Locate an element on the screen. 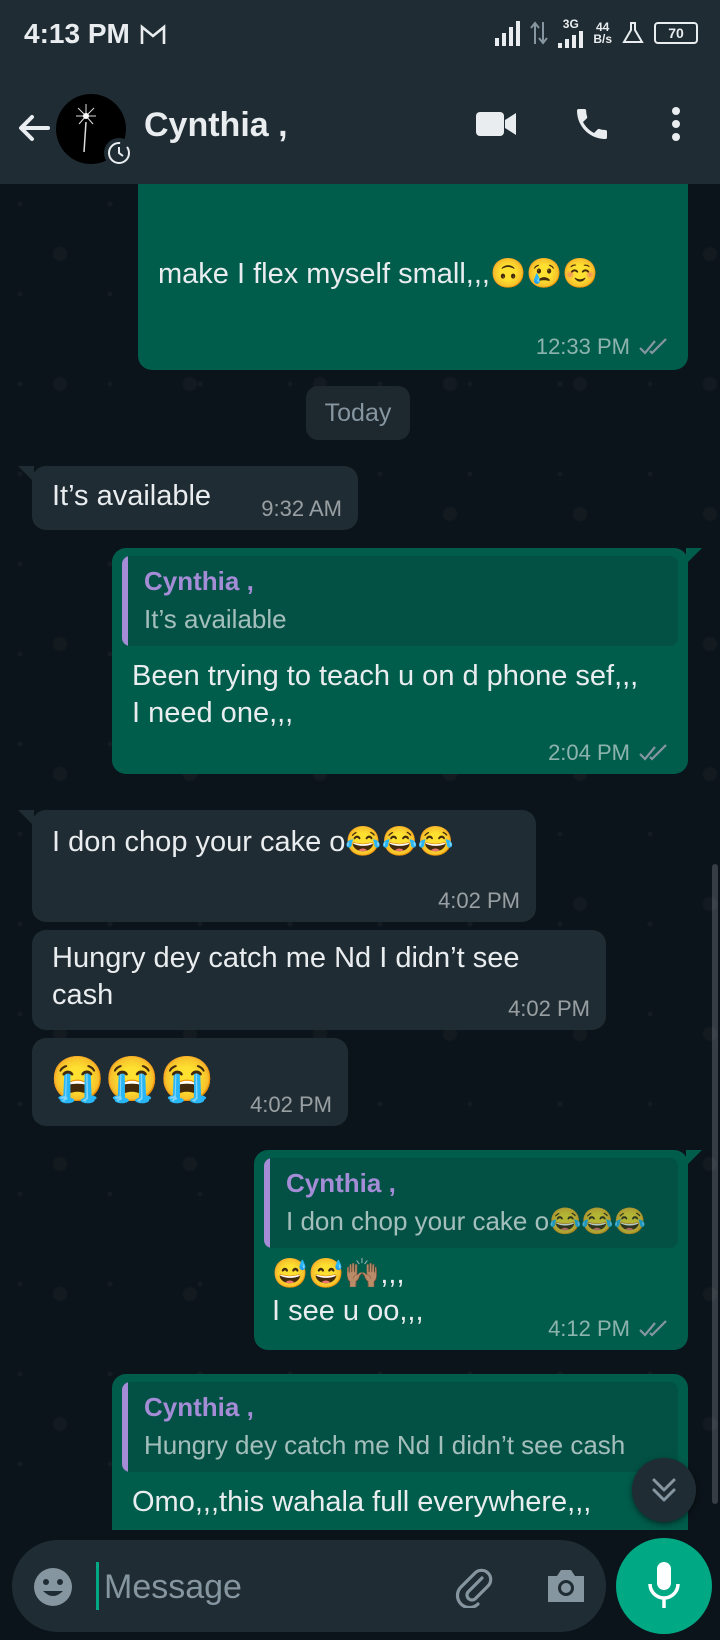  message-bubble-incoming: 😭😭😭 4:02 PM is located at coordinates (190, 1082).